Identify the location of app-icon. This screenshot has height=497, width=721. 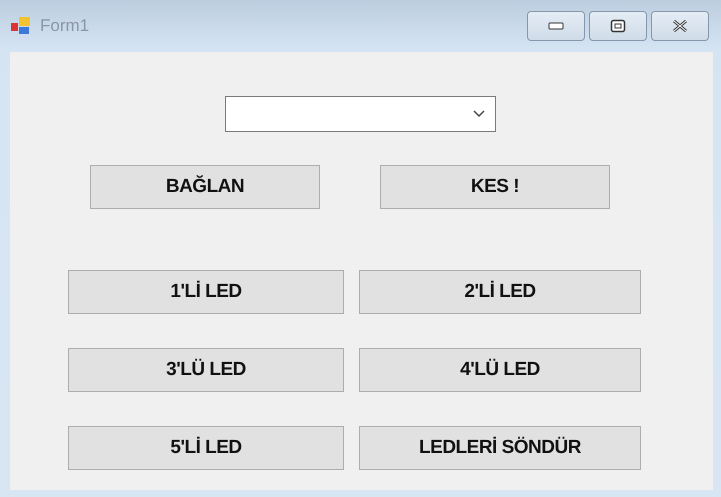
(21, 26).